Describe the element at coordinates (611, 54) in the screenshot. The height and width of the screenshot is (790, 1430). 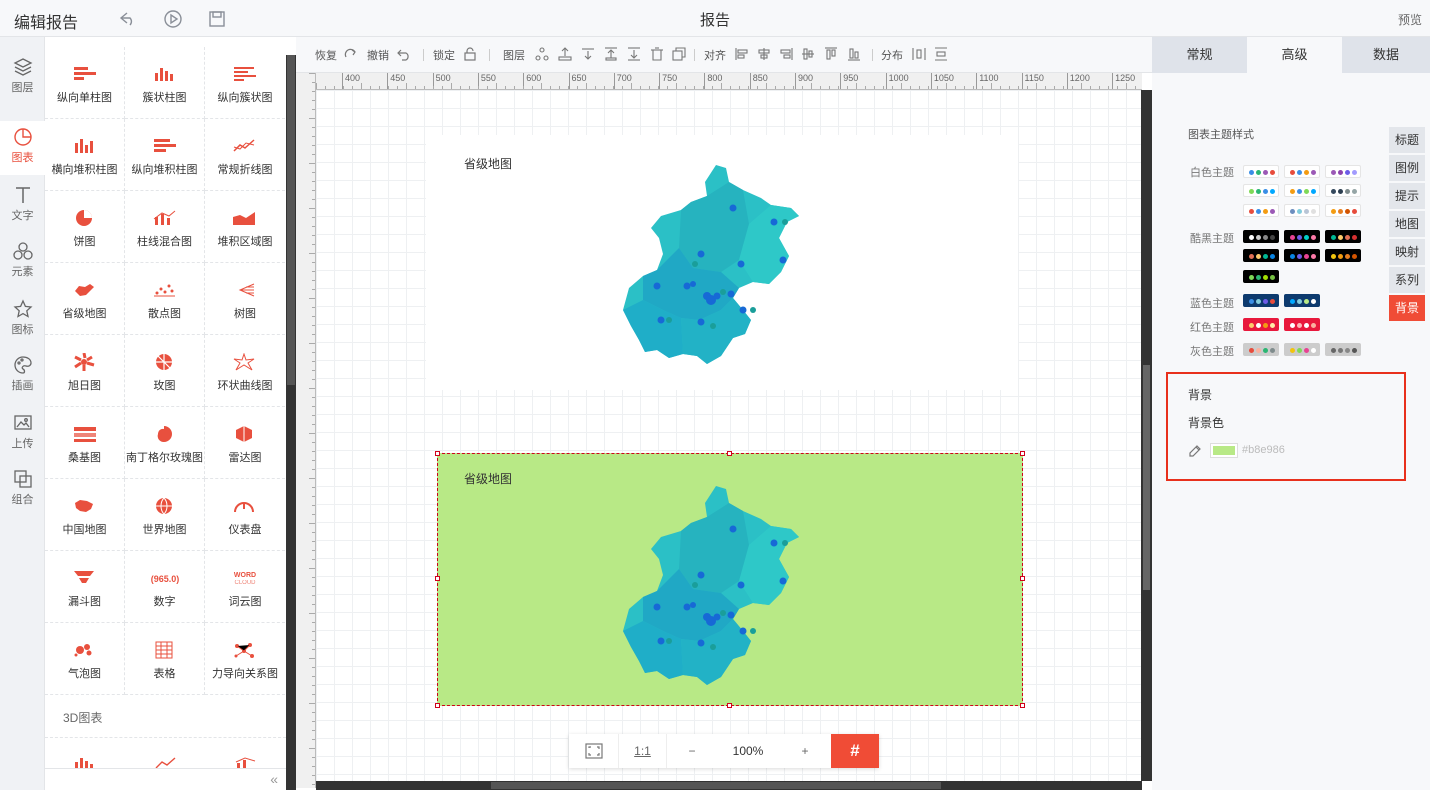
I see `bring-to-front-icon` at that location.